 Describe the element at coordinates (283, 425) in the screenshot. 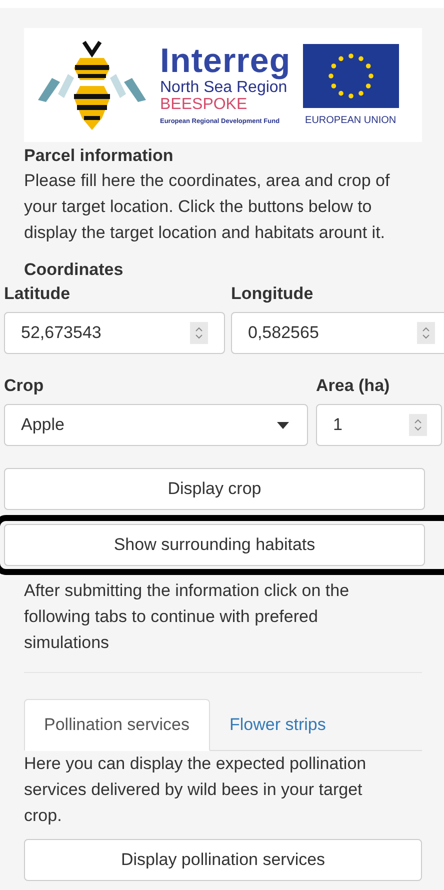

I see `caret-icon` at that location.